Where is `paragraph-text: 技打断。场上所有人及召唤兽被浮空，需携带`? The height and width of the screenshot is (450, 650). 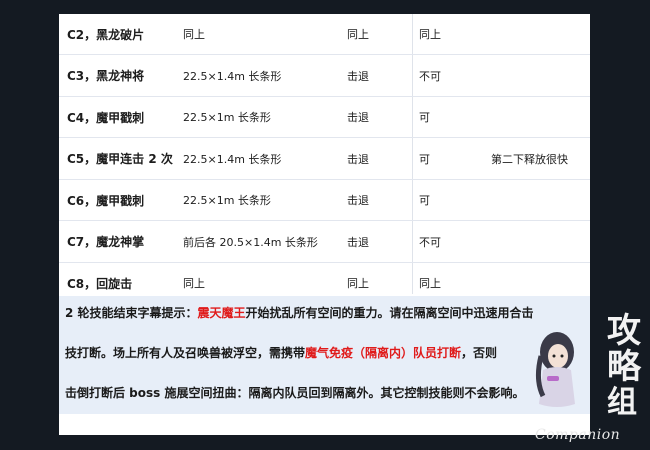 paragraph-text: 技打断。场上所有人及召唤兽被浮空，需携带 is located at coordinates (185, 353).